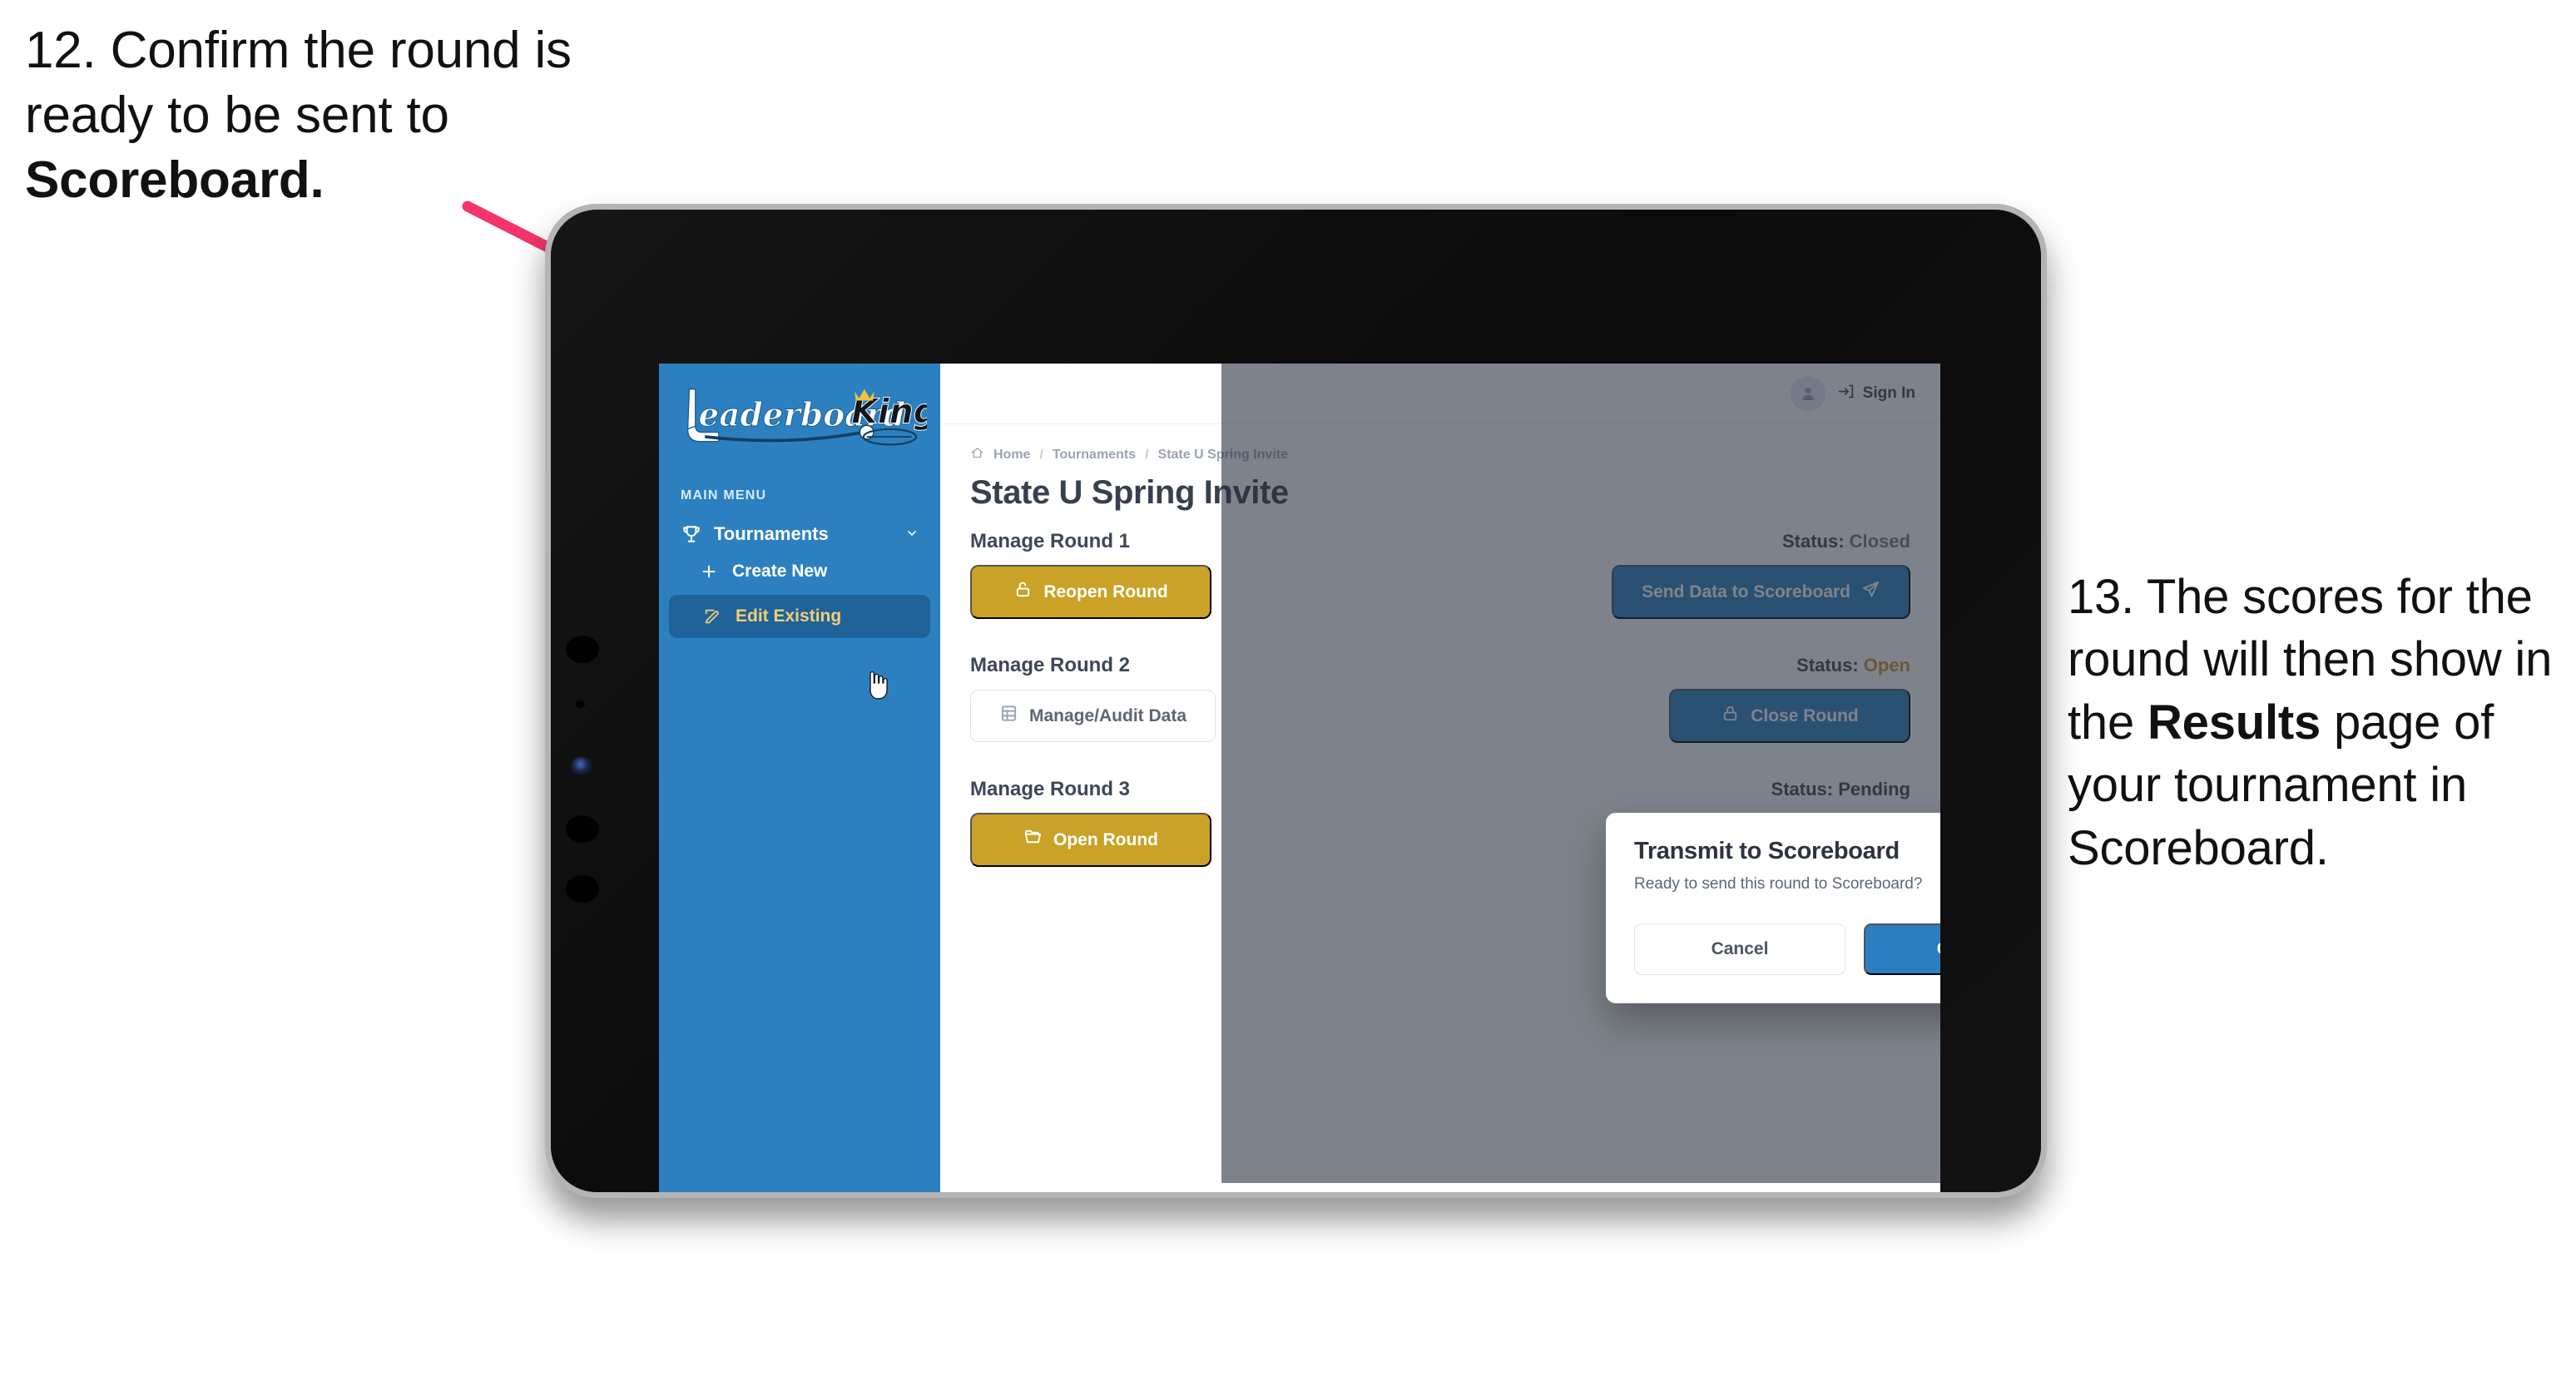 This screenshot has height=1386, width=2576. I want to click on tablet-sensor-tertiary-icon, so click(582, 889).